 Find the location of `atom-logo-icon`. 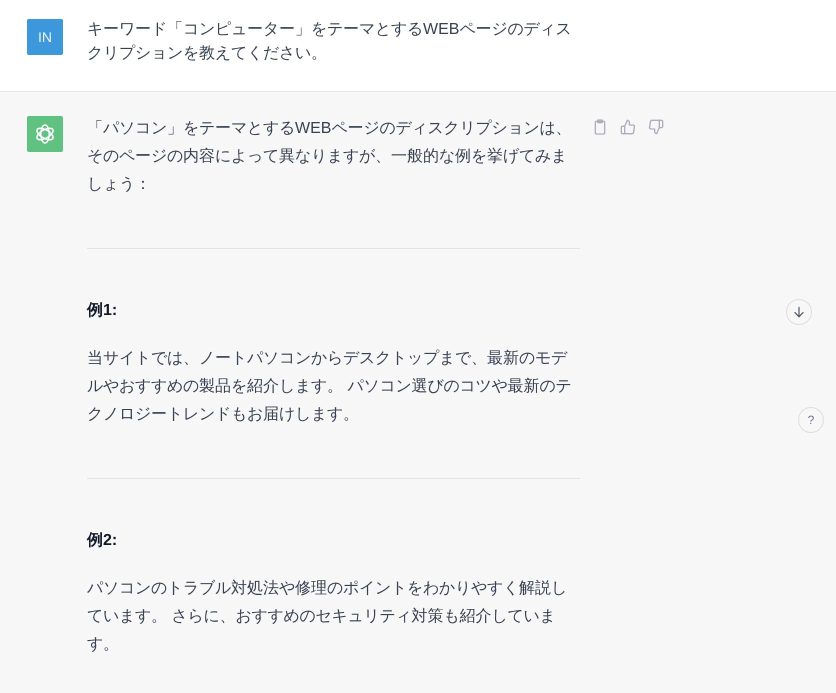

atom-logo-icon is located at coordinates (45, 134).